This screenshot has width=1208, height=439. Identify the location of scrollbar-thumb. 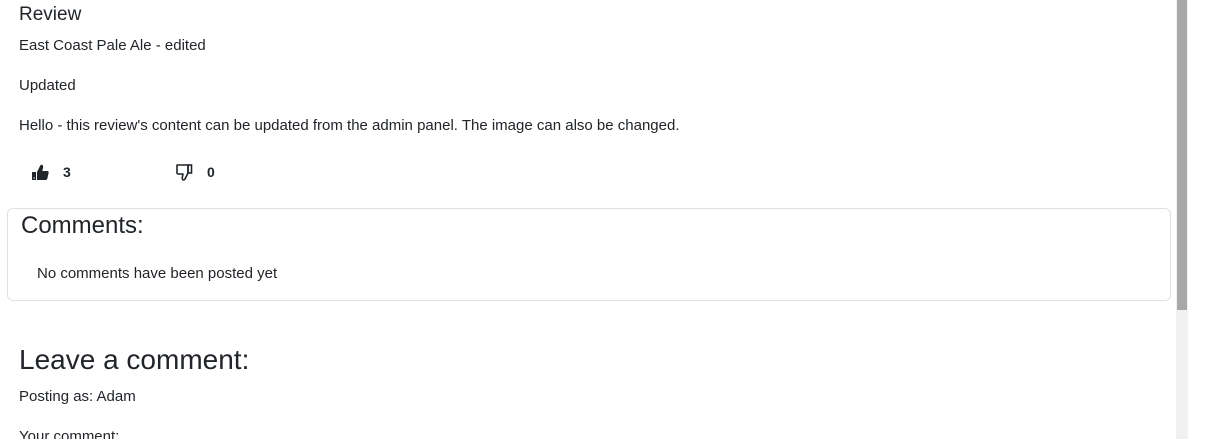
(1182, 155).